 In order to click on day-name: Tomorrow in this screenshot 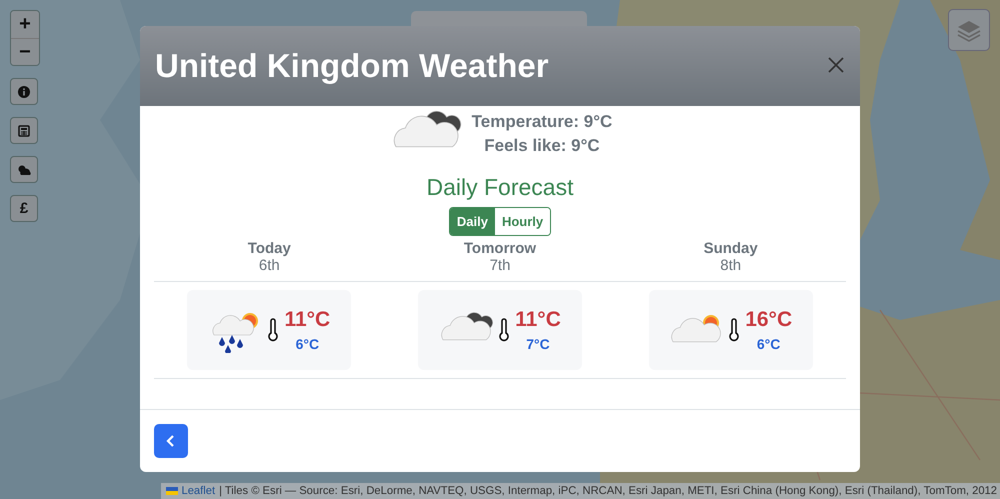, I will do `click(500, 248)`.